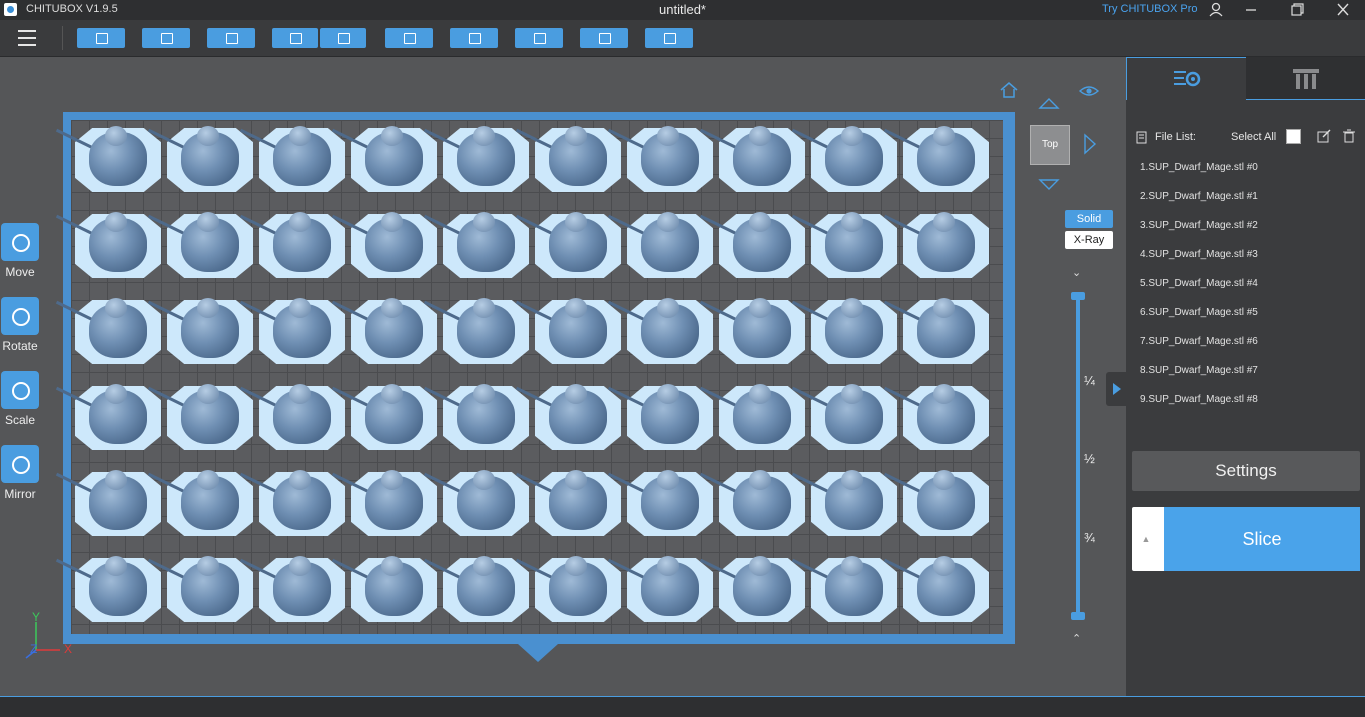 This screenshot has width=1365, height=717. What do you see at coordinates (1199, 370) in the screenshot?
I see `file-list-item: 8.SUP_Dwarf_Mage.stl #7` at bounding box center [1199, 370].